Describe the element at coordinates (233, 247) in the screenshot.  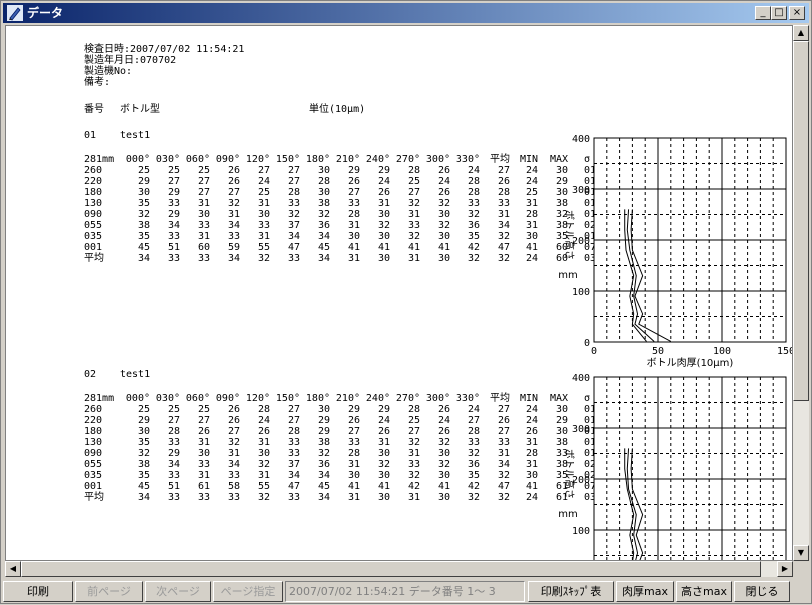
I see `table-cell: 59` at that location.